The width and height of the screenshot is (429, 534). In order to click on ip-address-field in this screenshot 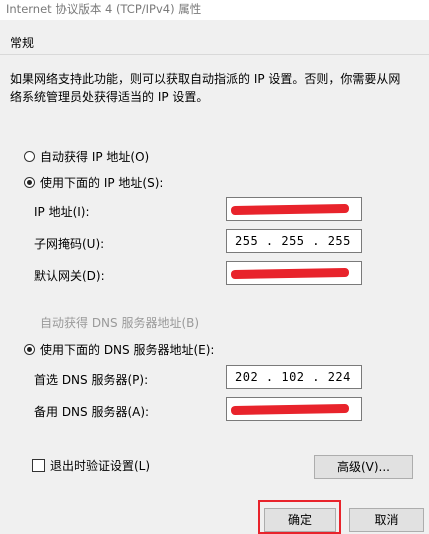, I will do `click(294, 209)`.